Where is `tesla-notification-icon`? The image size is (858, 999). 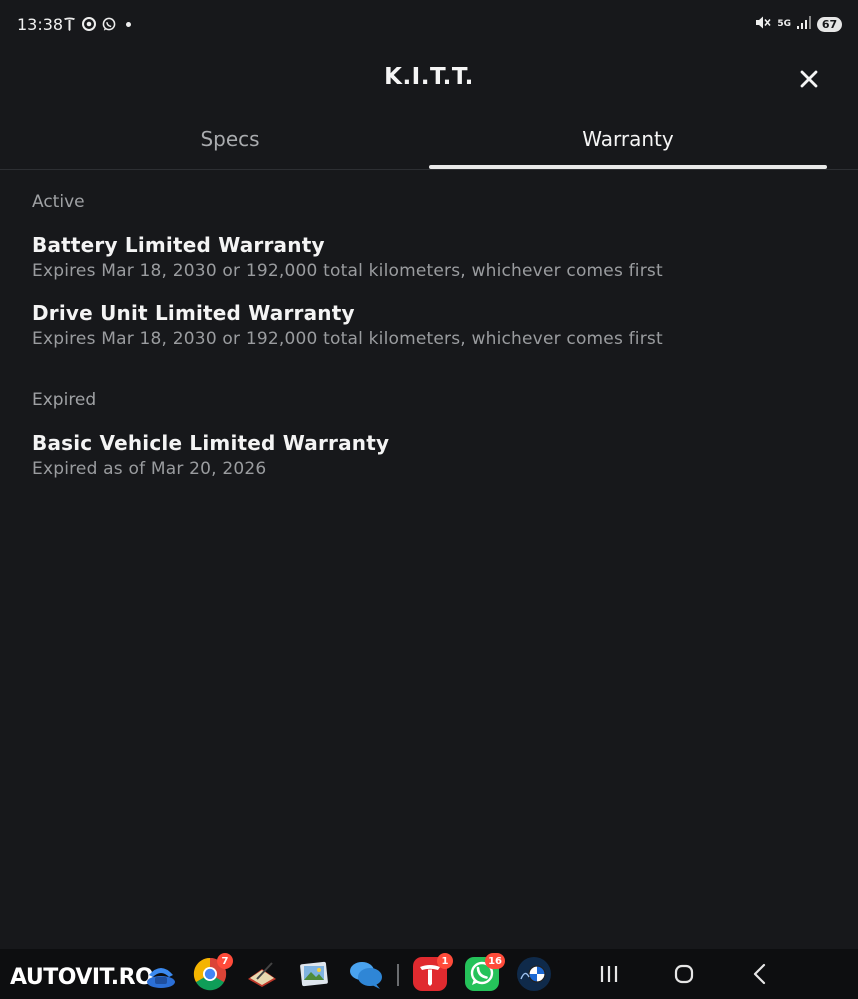
tesla-notification-icon is located at coordinates (69, 24).